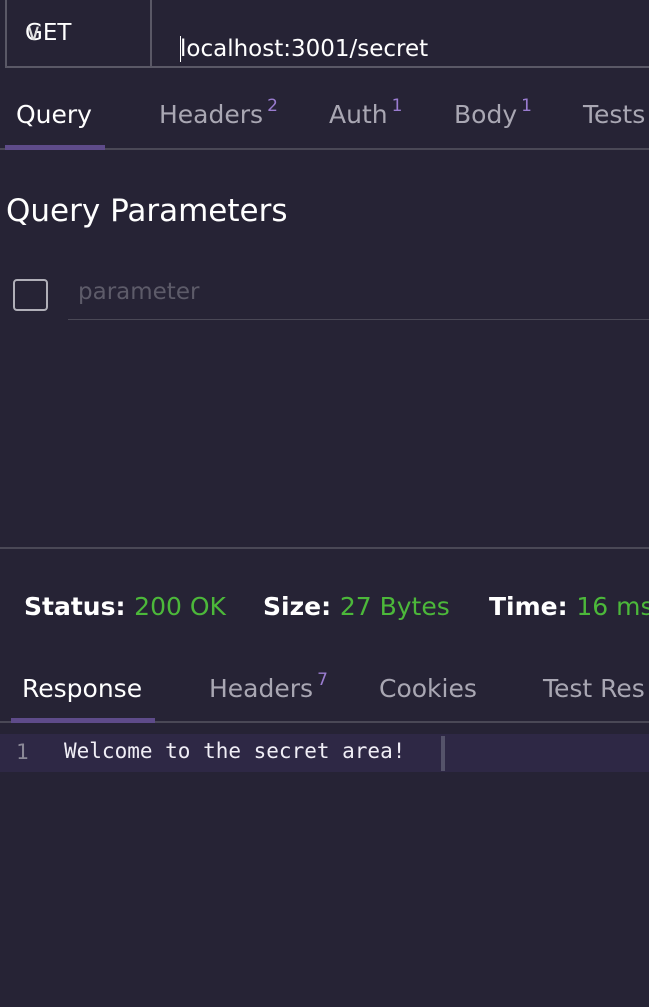 Image resolution: width=649 pixels, height=1007 pixels. What do you see at coordinates (75, 606) in the screenshot?
I see `status-label: Status:` at bounding box center [75, 606].